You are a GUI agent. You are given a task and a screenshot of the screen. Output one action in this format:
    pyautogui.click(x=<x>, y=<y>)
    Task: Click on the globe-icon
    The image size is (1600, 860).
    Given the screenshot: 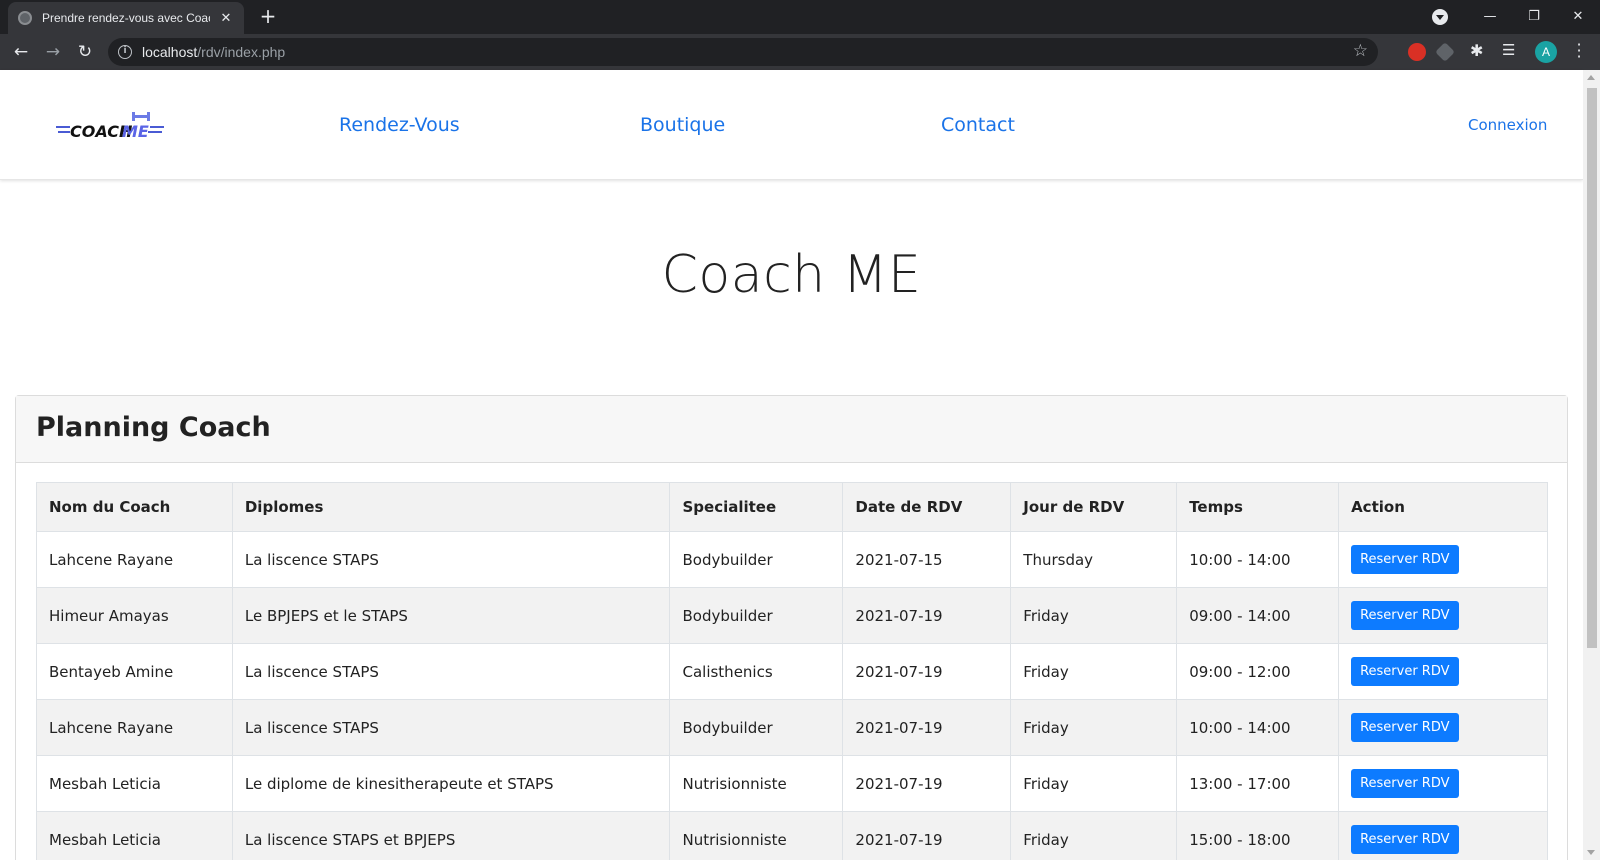 What is the action you would take?
    pyautogui.click(x=25, y=18)
    